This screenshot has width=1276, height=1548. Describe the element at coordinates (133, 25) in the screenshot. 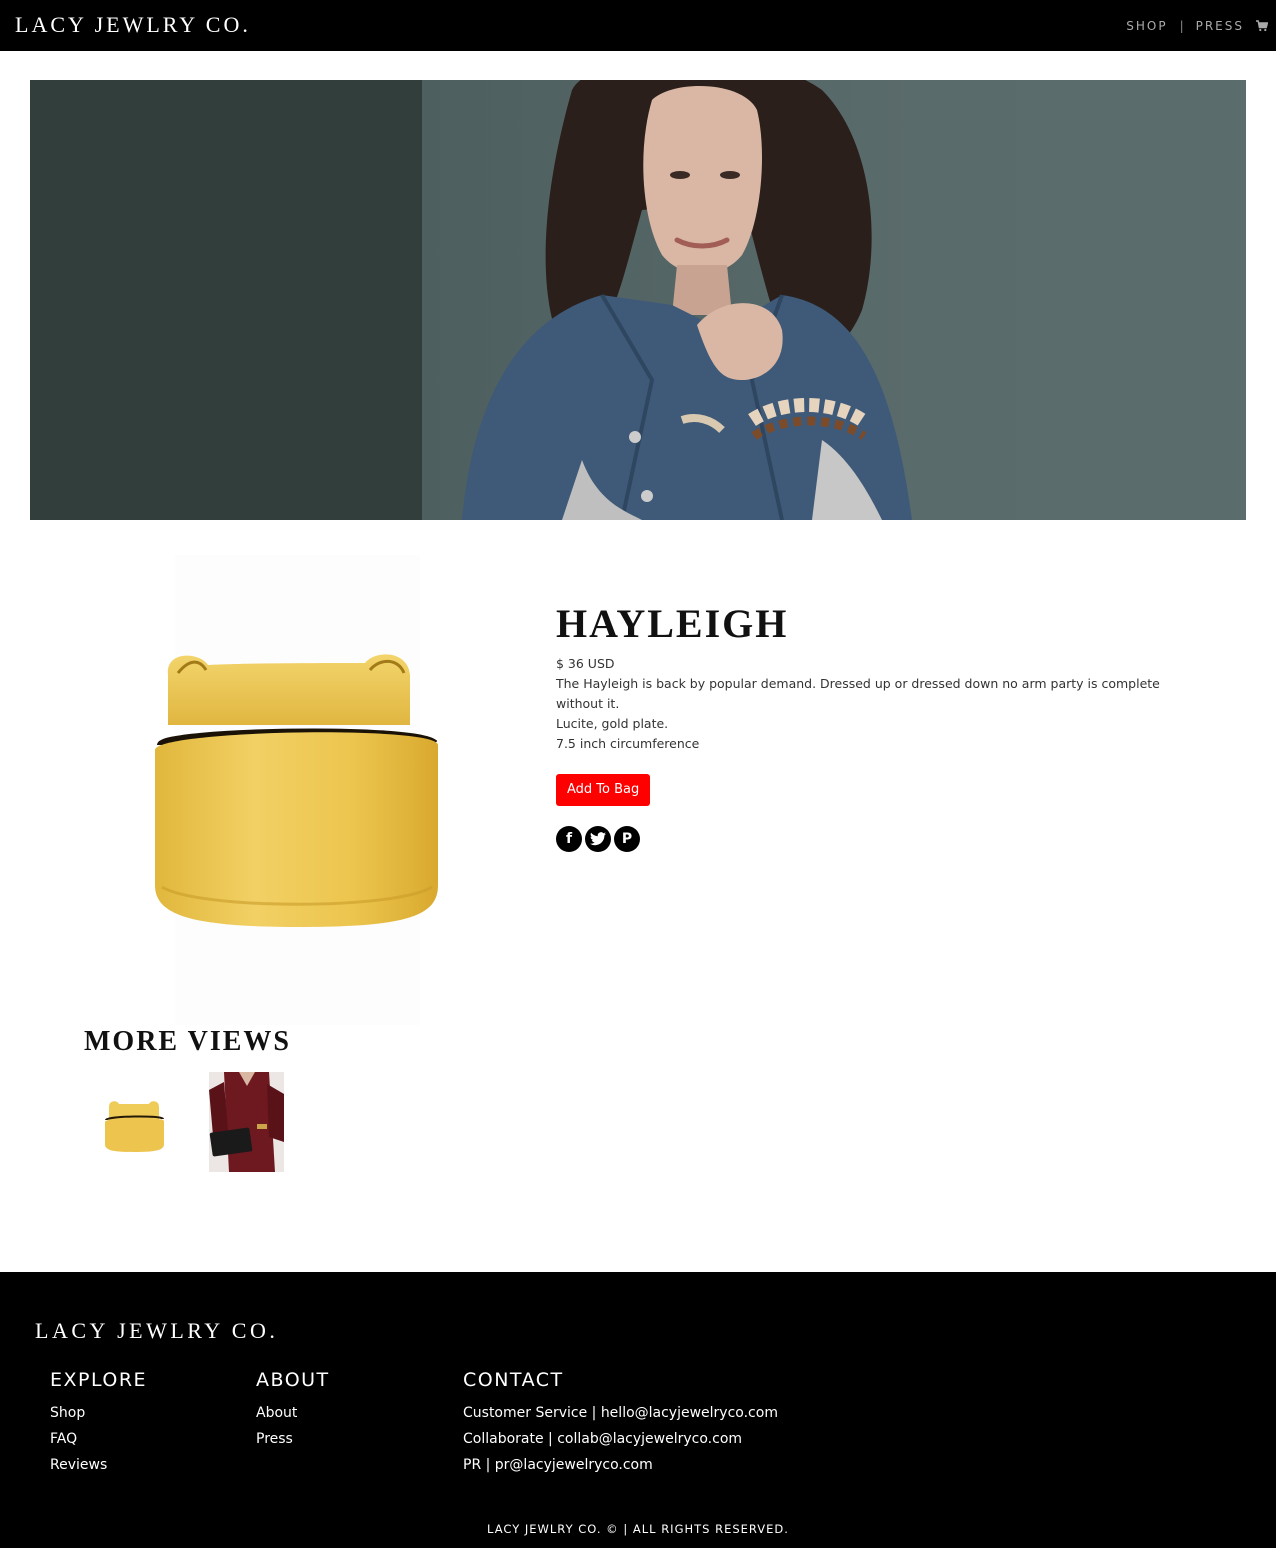

I see `brand-logo: LACY JEWLRY CO.` at that location.